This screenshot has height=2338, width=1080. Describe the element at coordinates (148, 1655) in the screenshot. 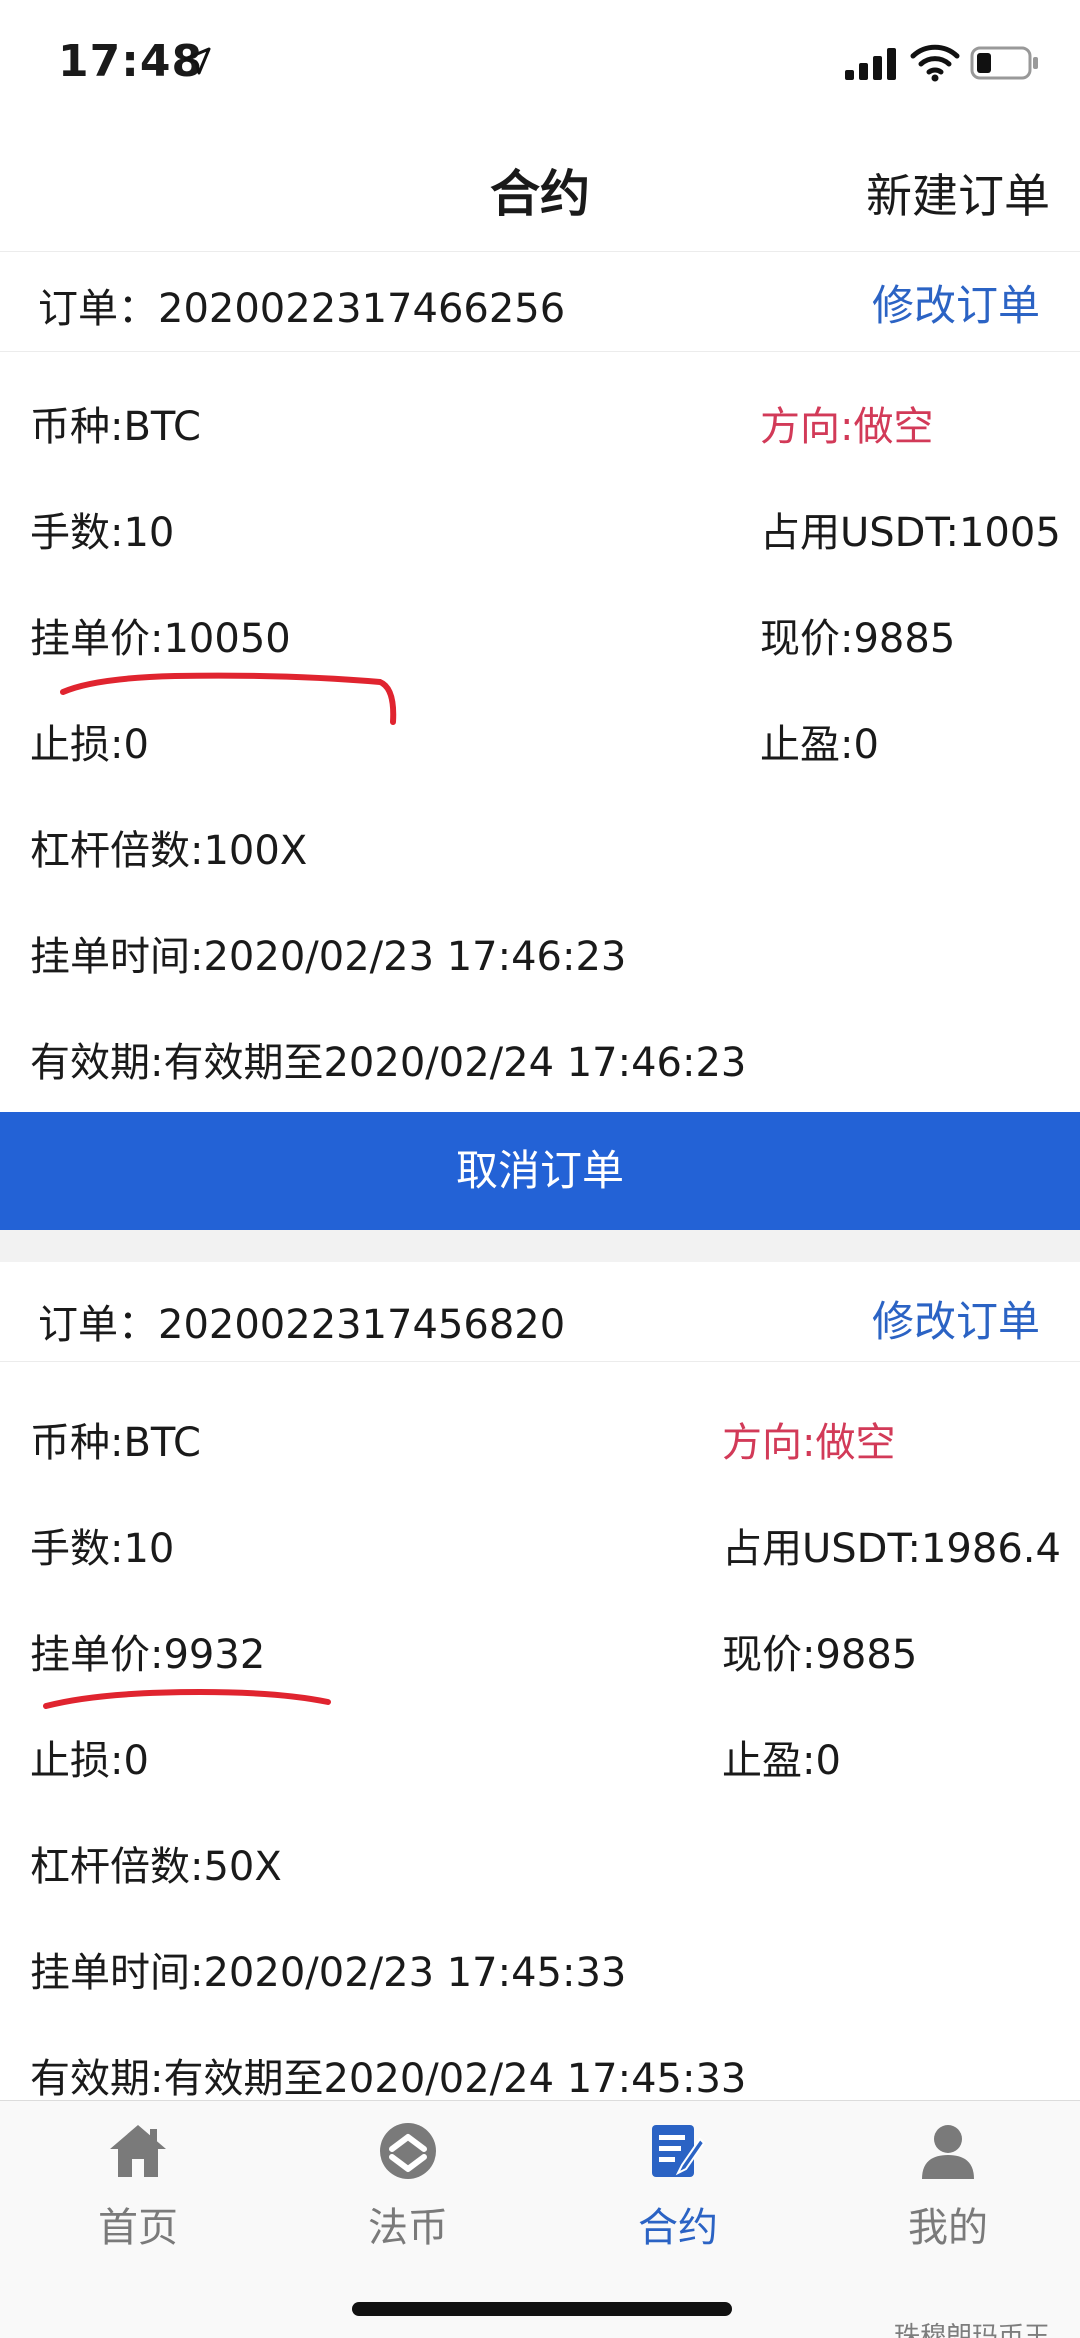

I see `limit-price: 挂单价:9932` at that location.